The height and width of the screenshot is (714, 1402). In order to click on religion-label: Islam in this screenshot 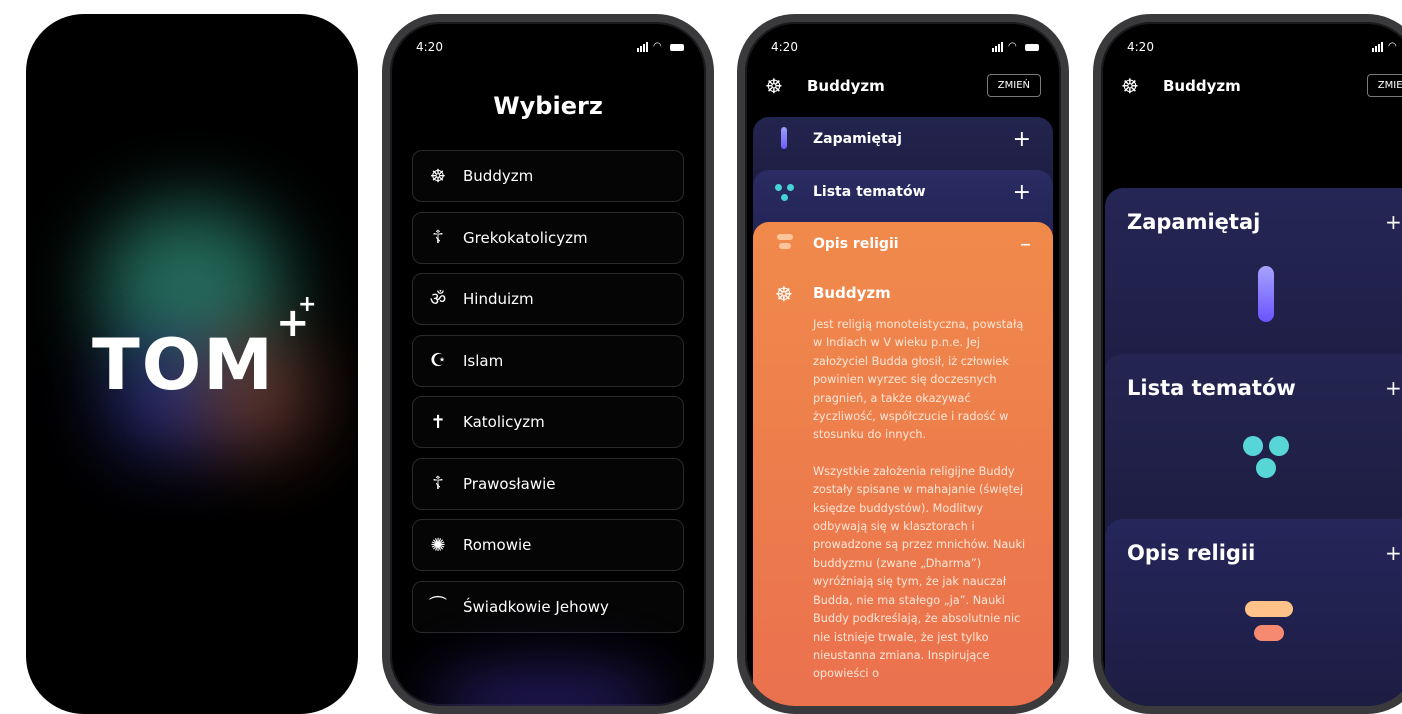, I will do `click(483, 360)`.